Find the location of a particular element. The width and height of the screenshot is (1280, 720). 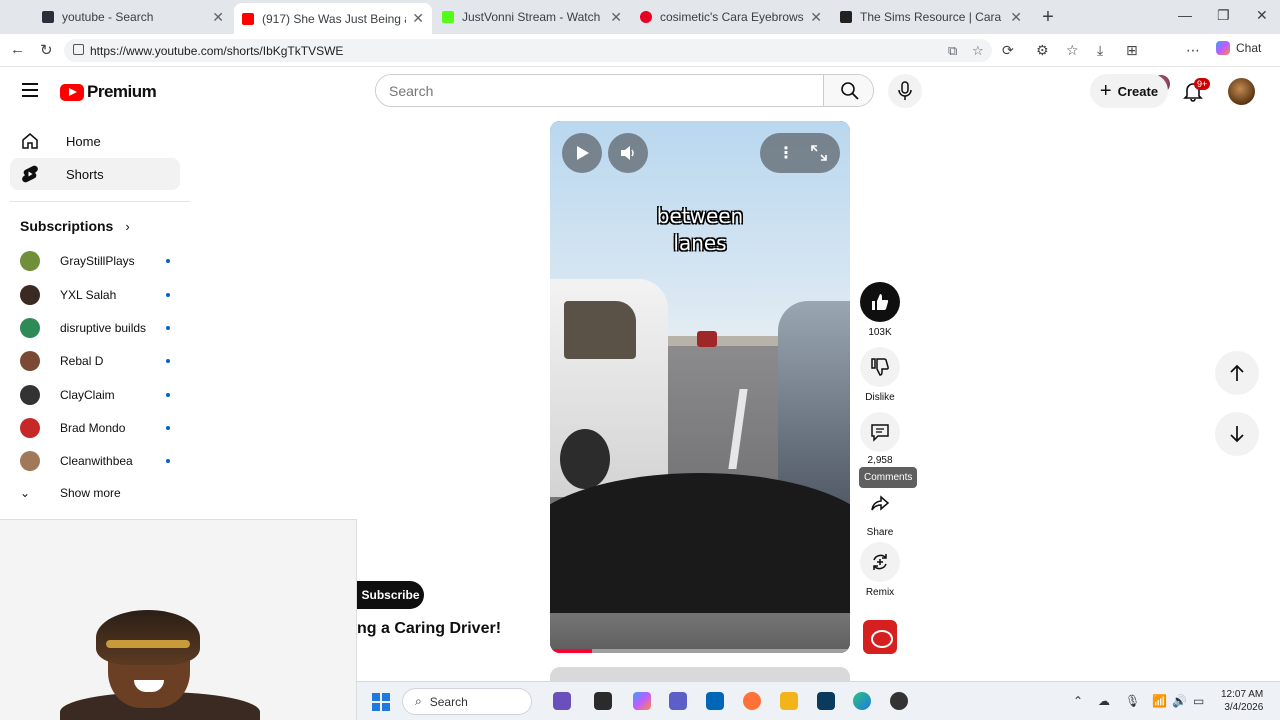

more-options-icon: ⋮ is located at coordinates (786, 153).